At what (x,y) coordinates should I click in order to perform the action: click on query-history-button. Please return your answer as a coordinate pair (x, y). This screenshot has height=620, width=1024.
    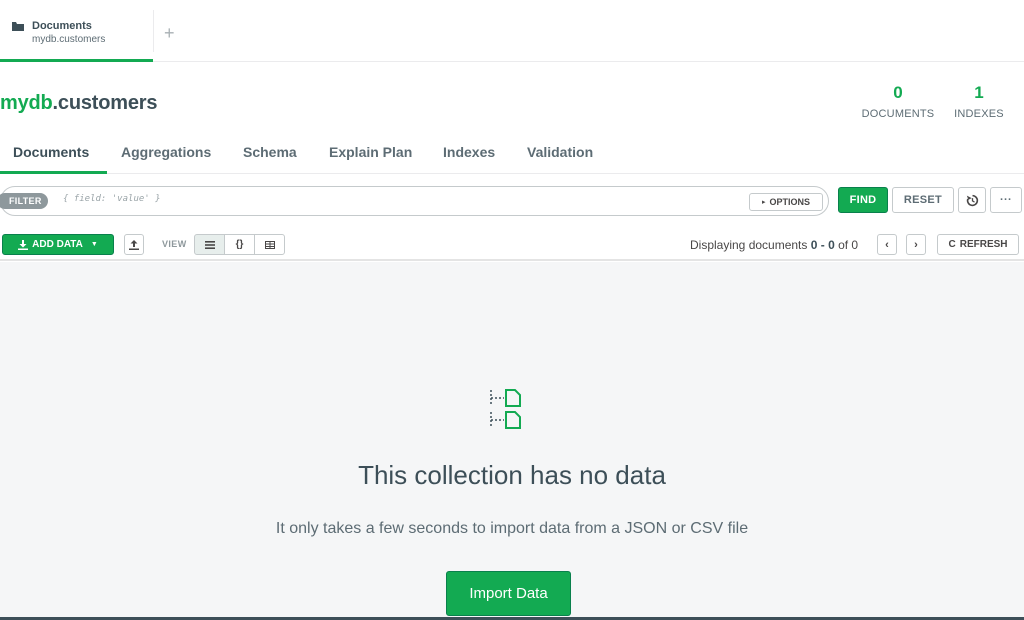
    Looking at the image, I should click on (972, 200).